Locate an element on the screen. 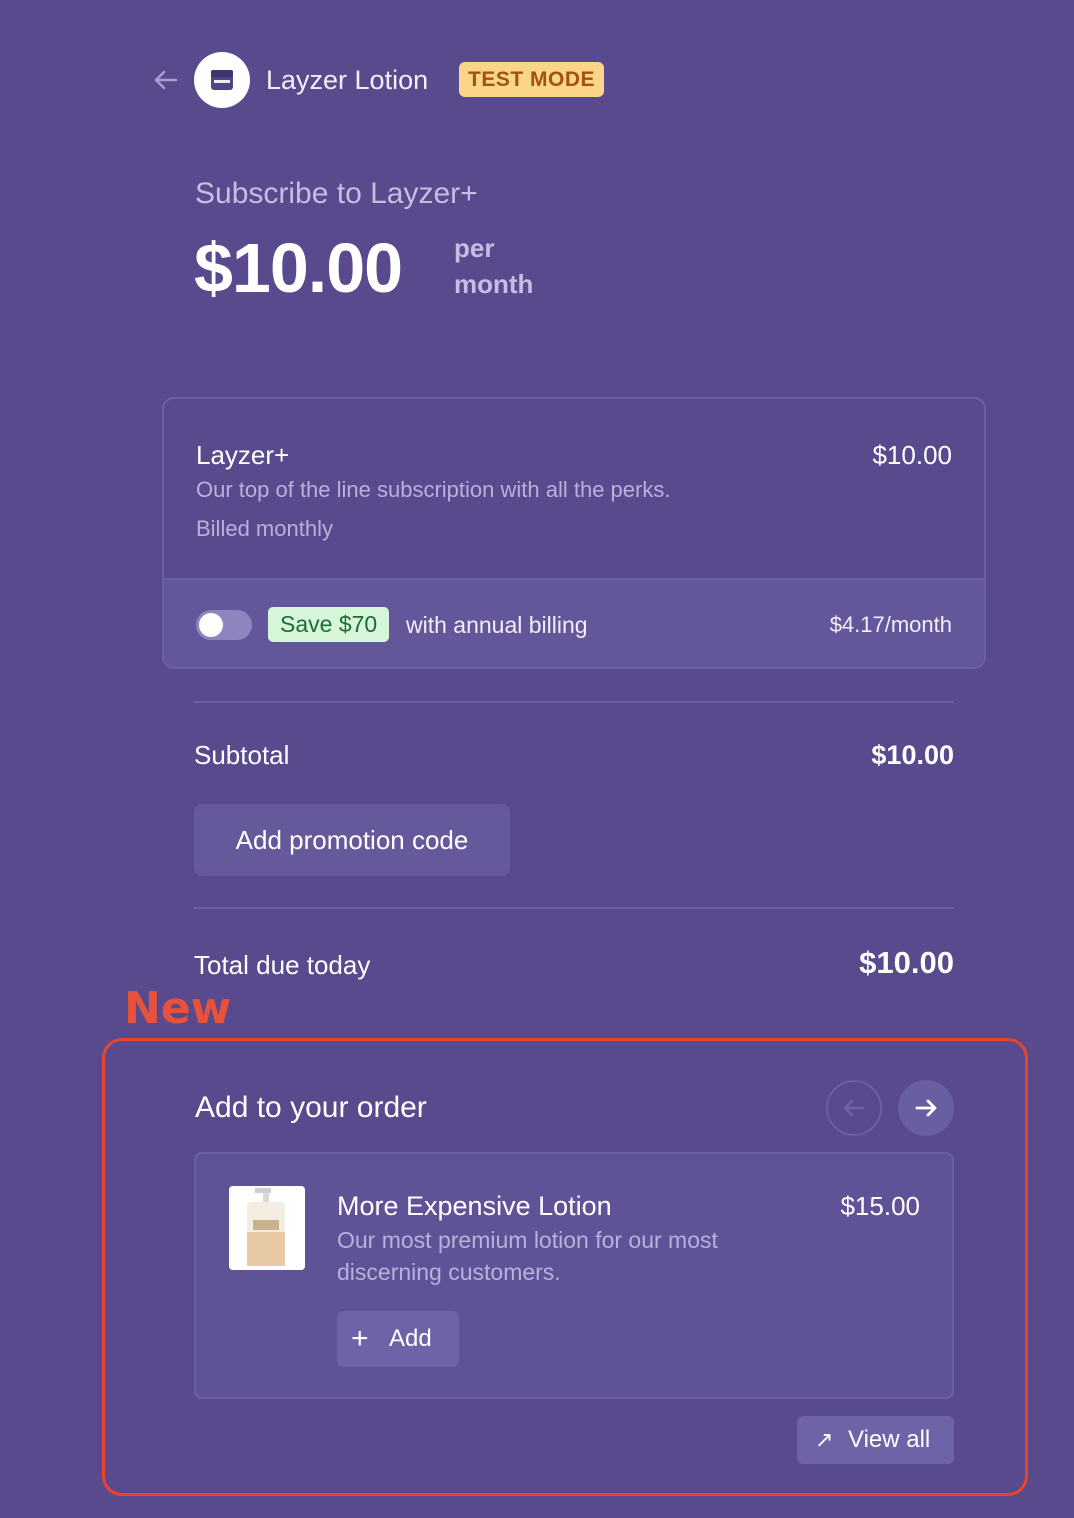 This screenshot has width=1074, height=1518. annual-billing-row: Save $70 with annual billing $4.17/month is located at coordinates (574, 622).